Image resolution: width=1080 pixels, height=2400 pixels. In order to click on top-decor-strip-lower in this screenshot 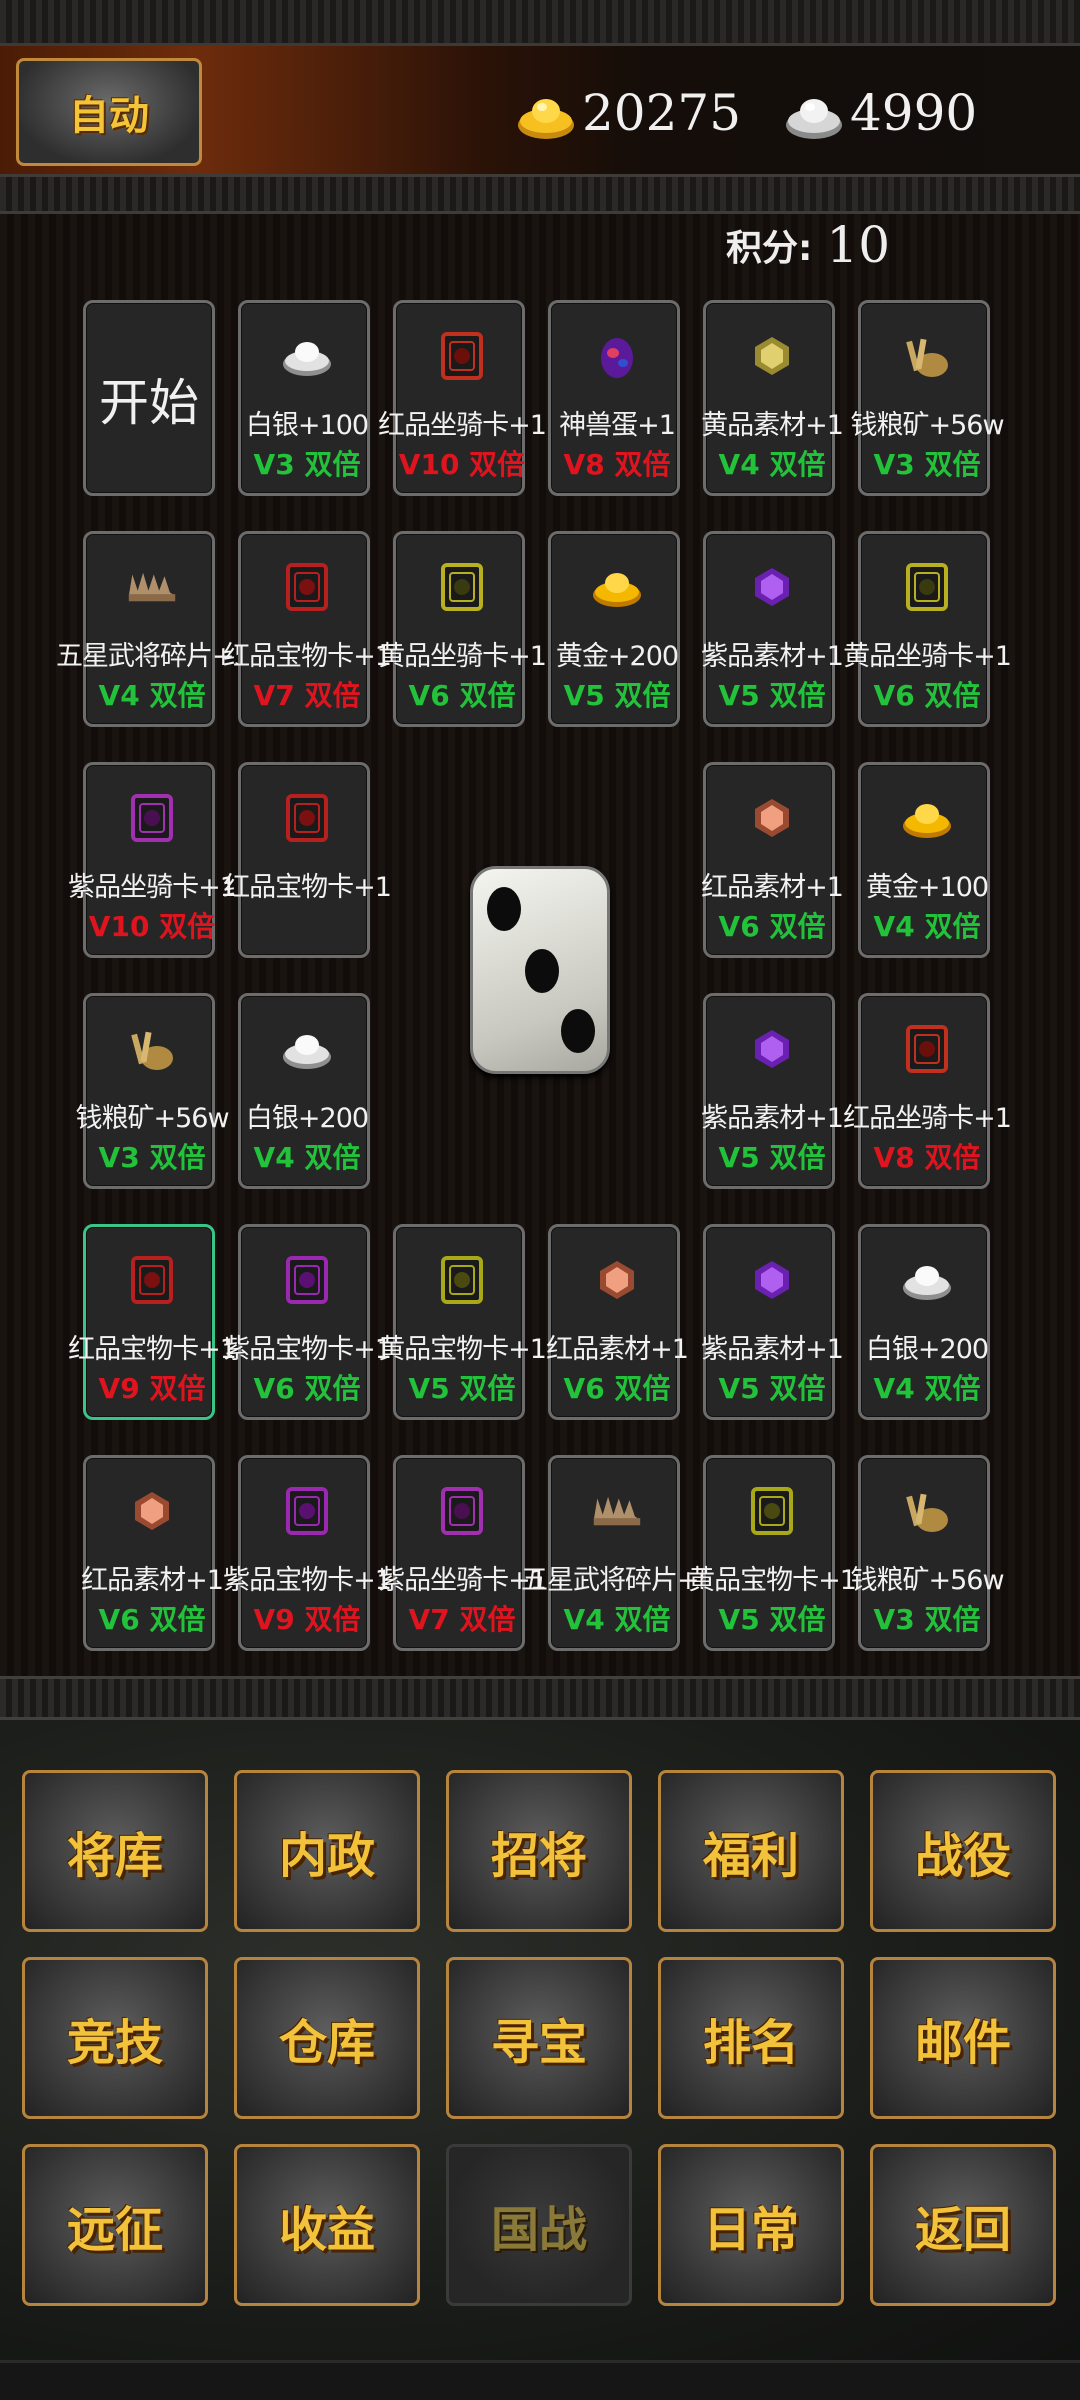, I will do `click(540, 194)`.